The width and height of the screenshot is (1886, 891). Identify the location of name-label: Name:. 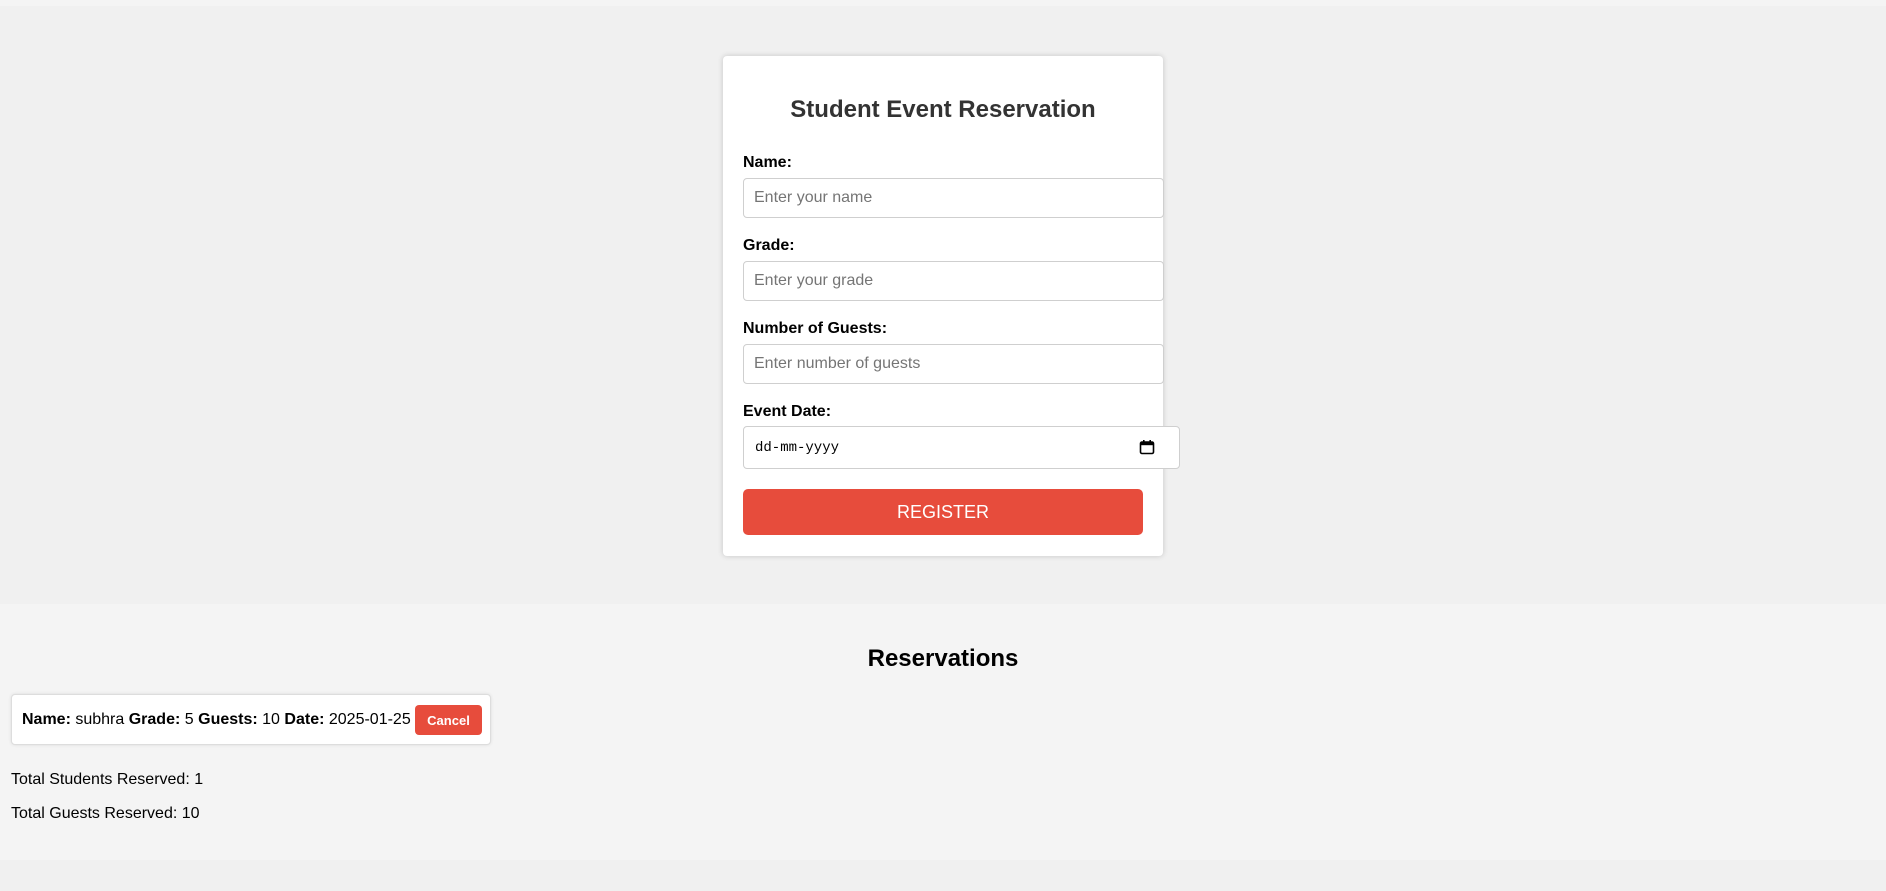
(767, 162).